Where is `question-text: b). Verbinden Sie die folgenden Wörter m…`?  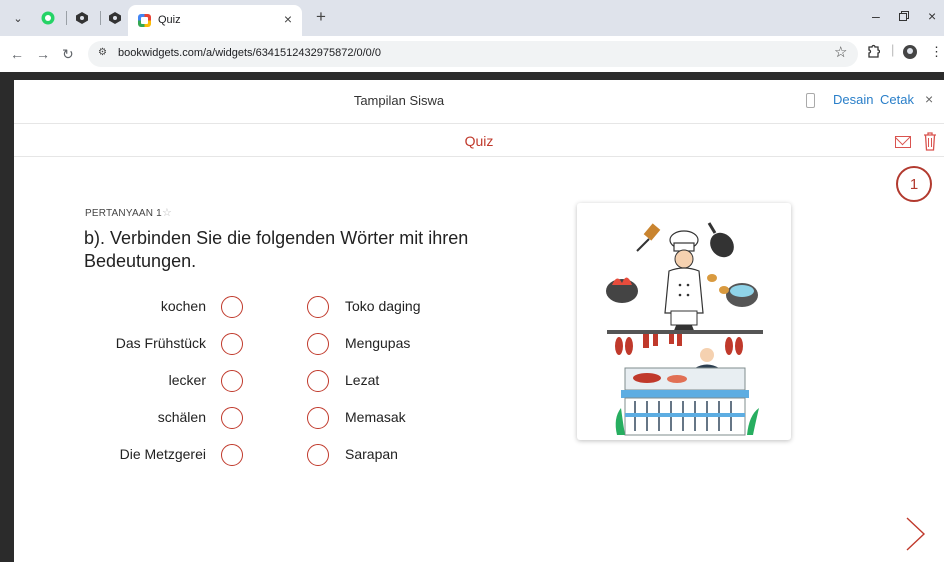 question-text: b). Verbinden Sie die folgenden Wörter m… is located at coordinates (276, 249).